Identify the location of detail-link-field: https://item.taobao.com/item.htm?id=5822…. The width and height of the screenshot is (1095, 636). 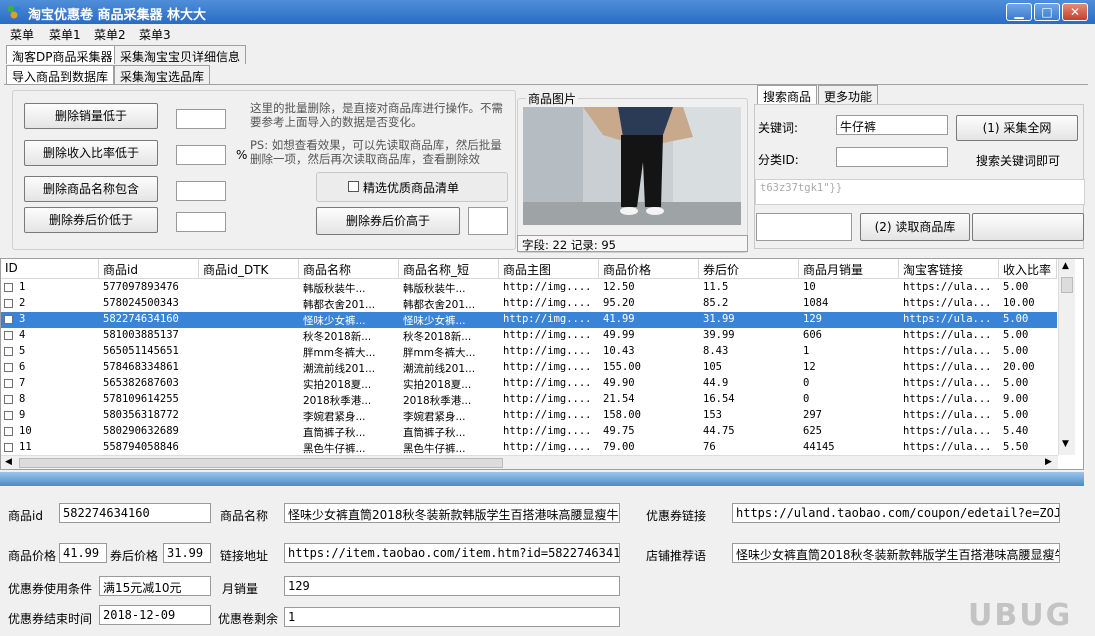
(452, 553).